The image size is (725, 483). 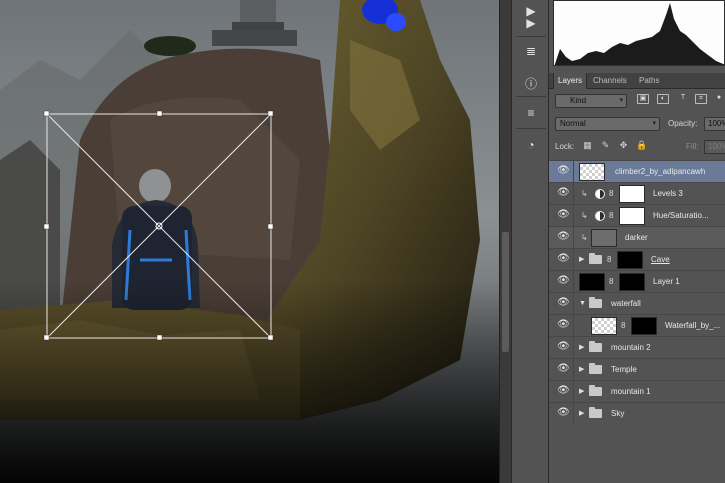 I want to click on blend-mode-row: Normal ▾ Opacity: 100%, so click(x=637, y=124).